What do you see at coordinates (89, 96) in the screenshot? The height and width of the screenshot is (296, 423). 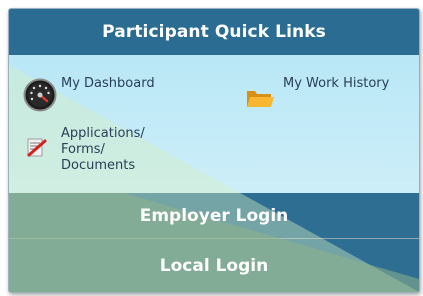 I see `my-dashboard-link: My Dashboard` at bounding box center [89, 96].